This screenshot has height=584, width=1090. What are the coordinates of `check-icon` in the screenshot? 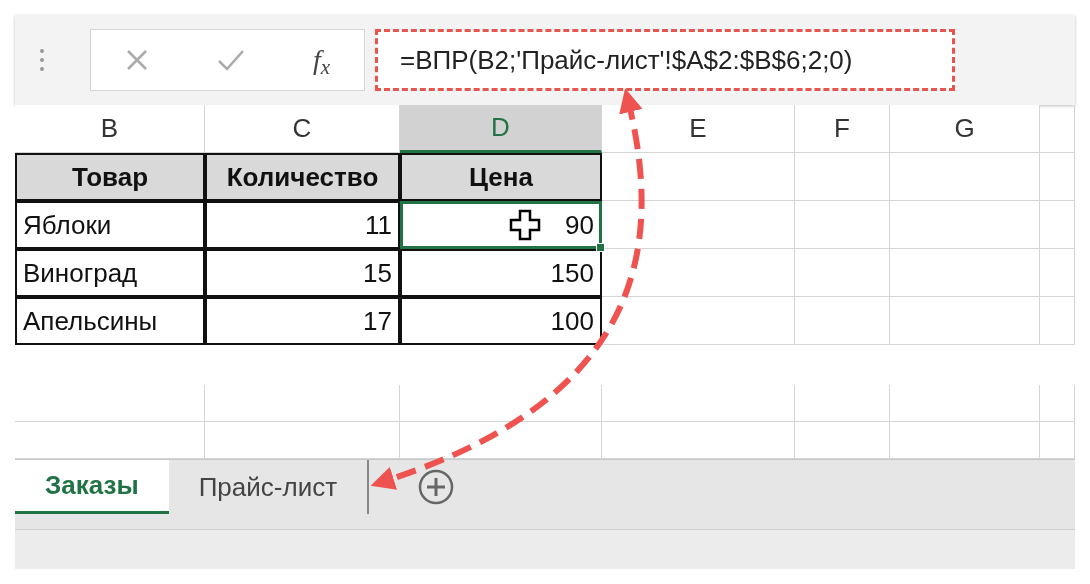 It's located at (230, 60).